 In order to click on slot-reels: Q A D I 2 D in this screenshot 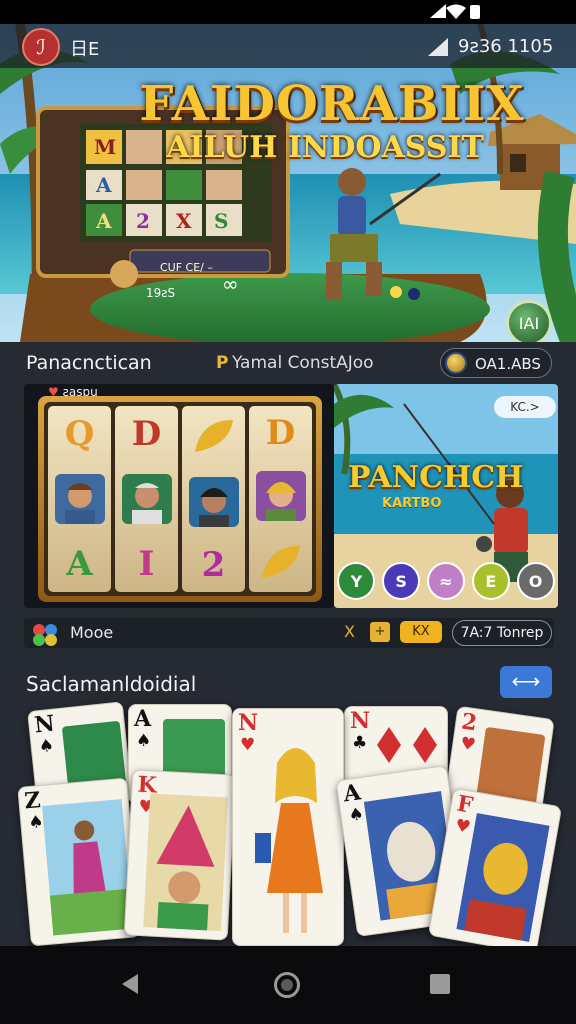, I will do `click(180, 499)`.